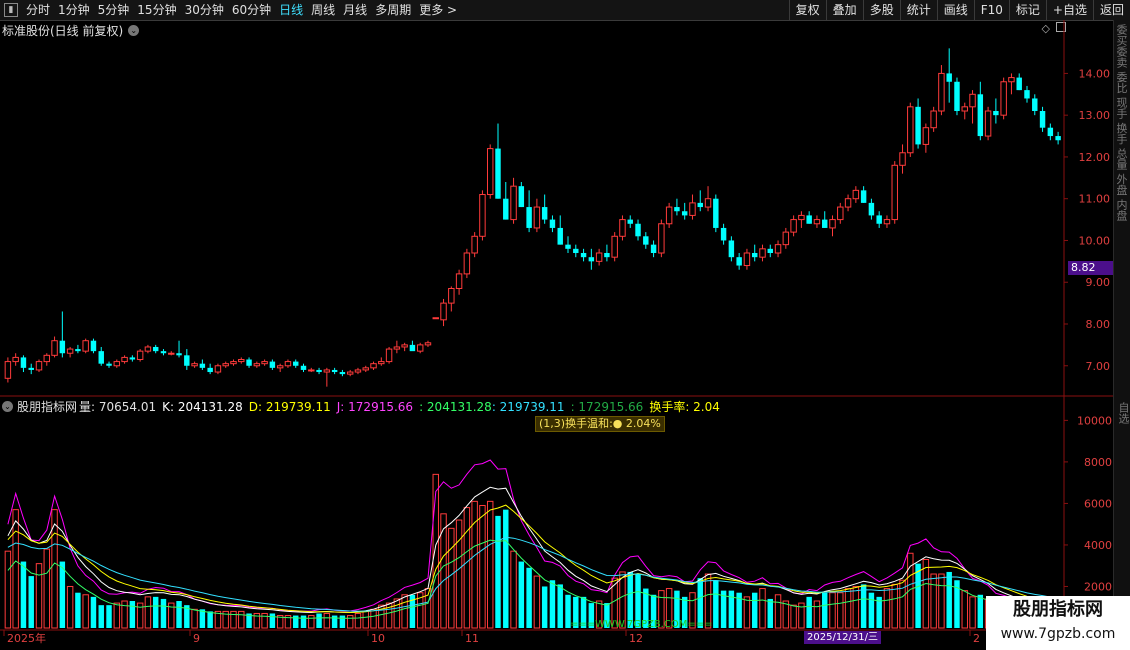  What do you see at coordinates (1098, 324) in the screenshot?
I see `price-axis-label: 8.00` at bounding box center [1098, 324].